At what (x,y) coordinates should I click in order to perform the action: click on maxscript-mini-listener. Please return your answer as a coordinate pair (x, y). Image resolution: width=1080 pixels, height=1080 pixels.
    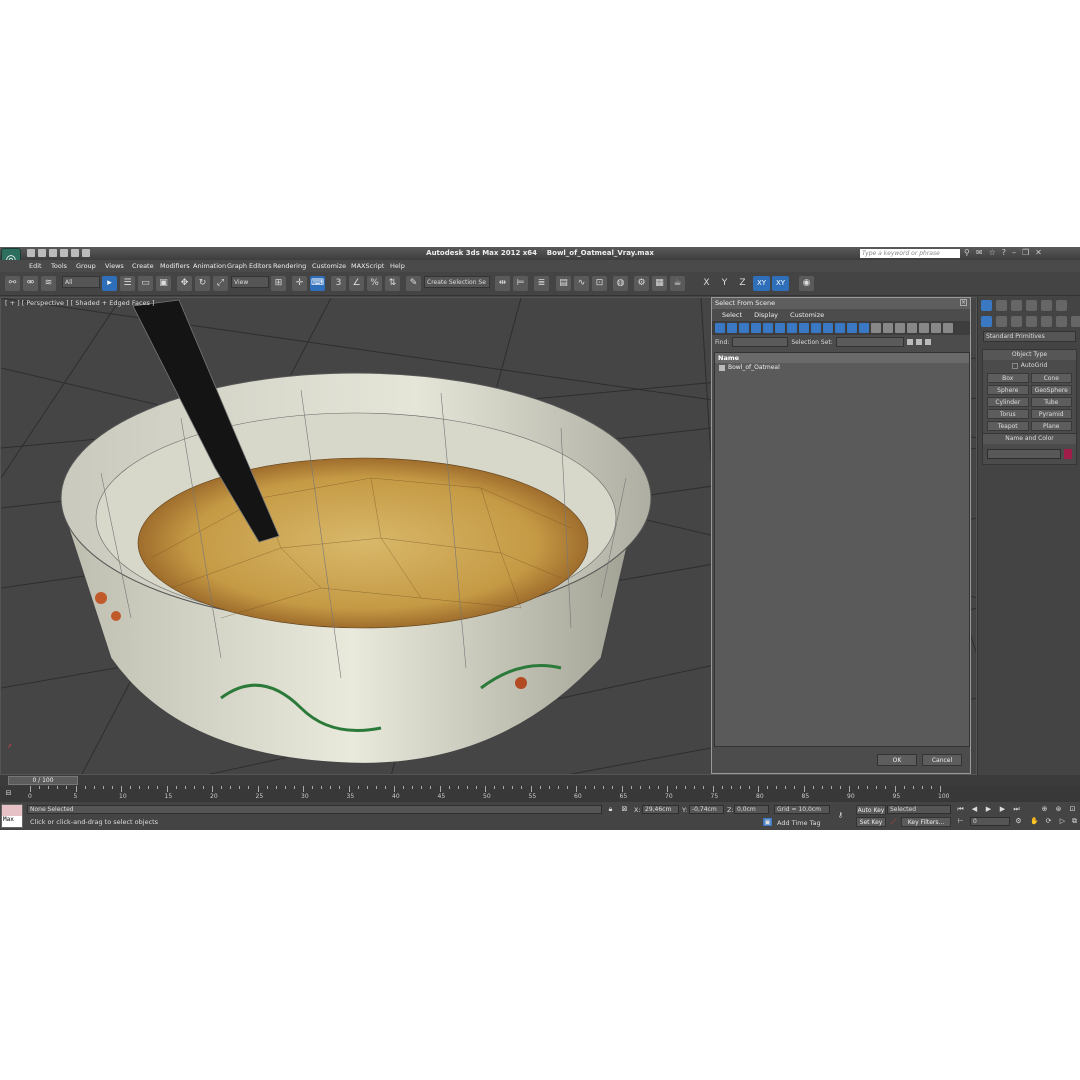
    Looking at the image, I should click on (12, 810).